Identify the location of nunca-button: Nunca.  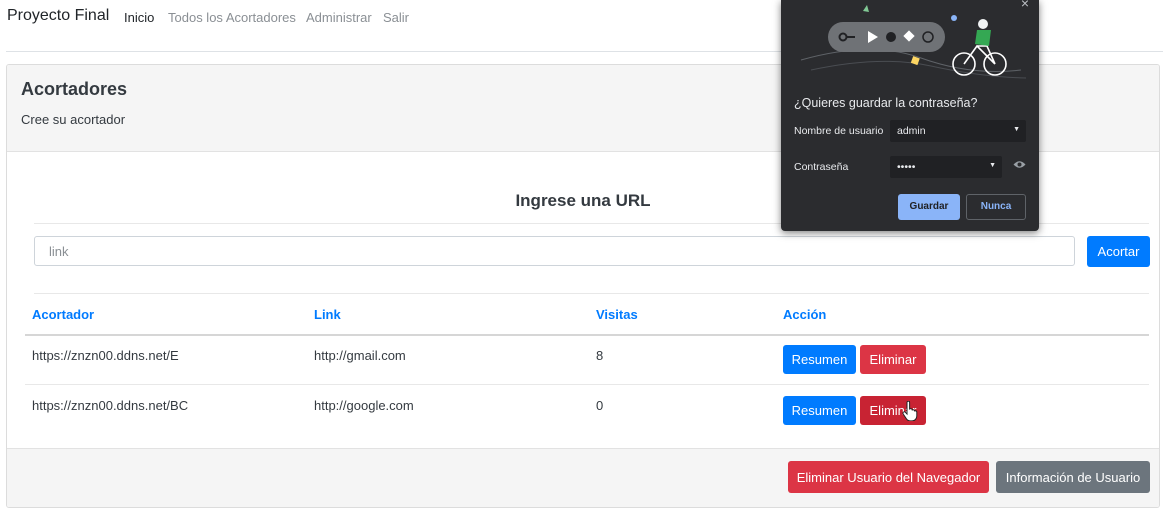
(996, 207).